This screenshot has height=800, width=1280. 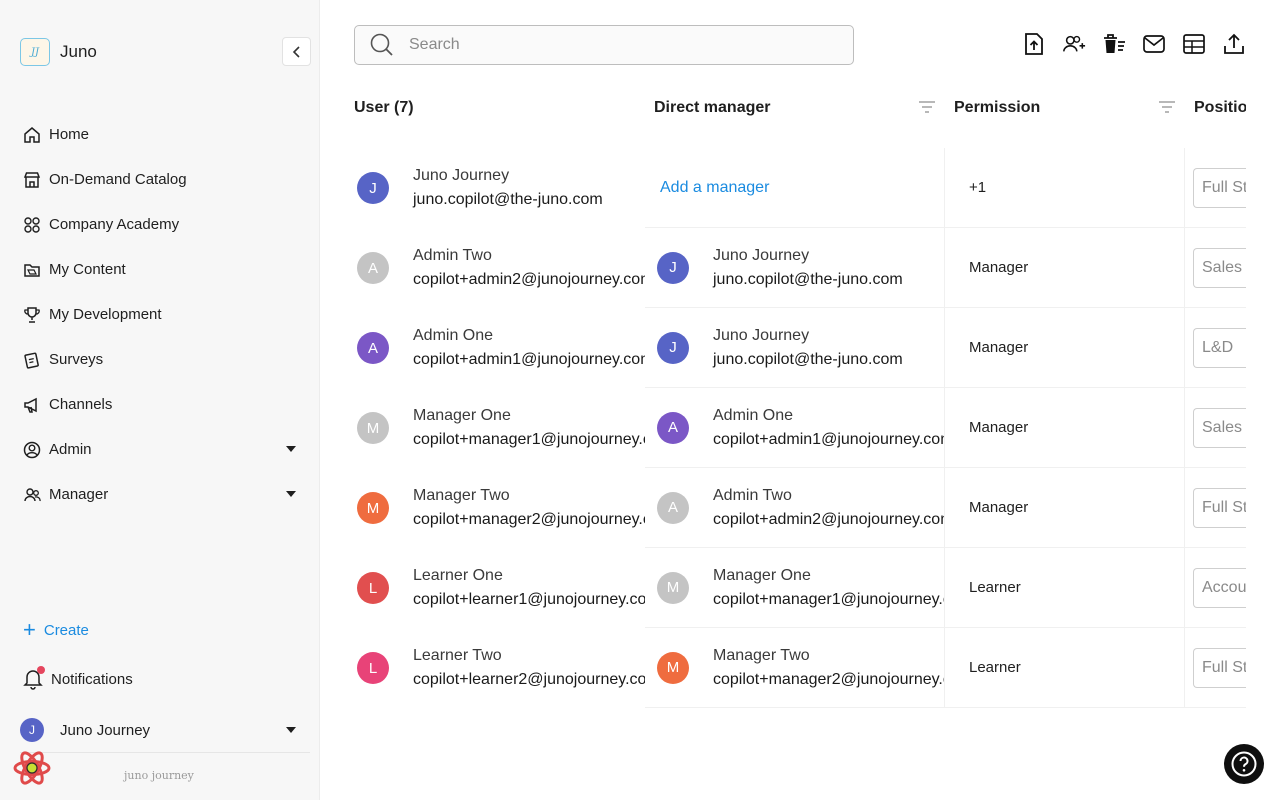 What do you see at coordinates (1114, 44) in the screenshot?
I see `bulk-delete-button` at bounding box center [1114, 44].